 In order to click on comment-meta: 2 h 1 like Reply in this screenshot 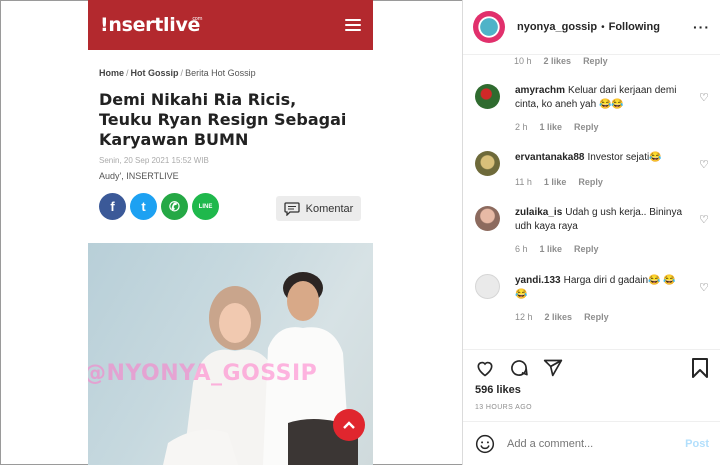, I will do `click(557, 127)`.